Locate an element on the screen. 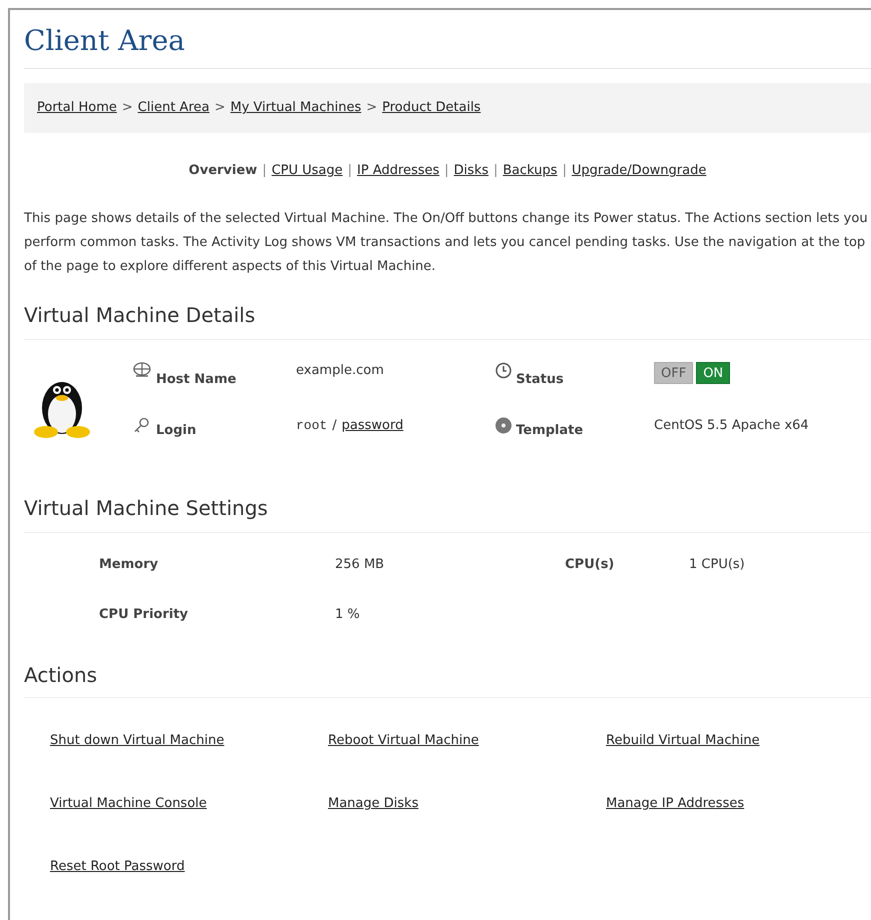  field-label: Template is located at coordinates (550, 431).